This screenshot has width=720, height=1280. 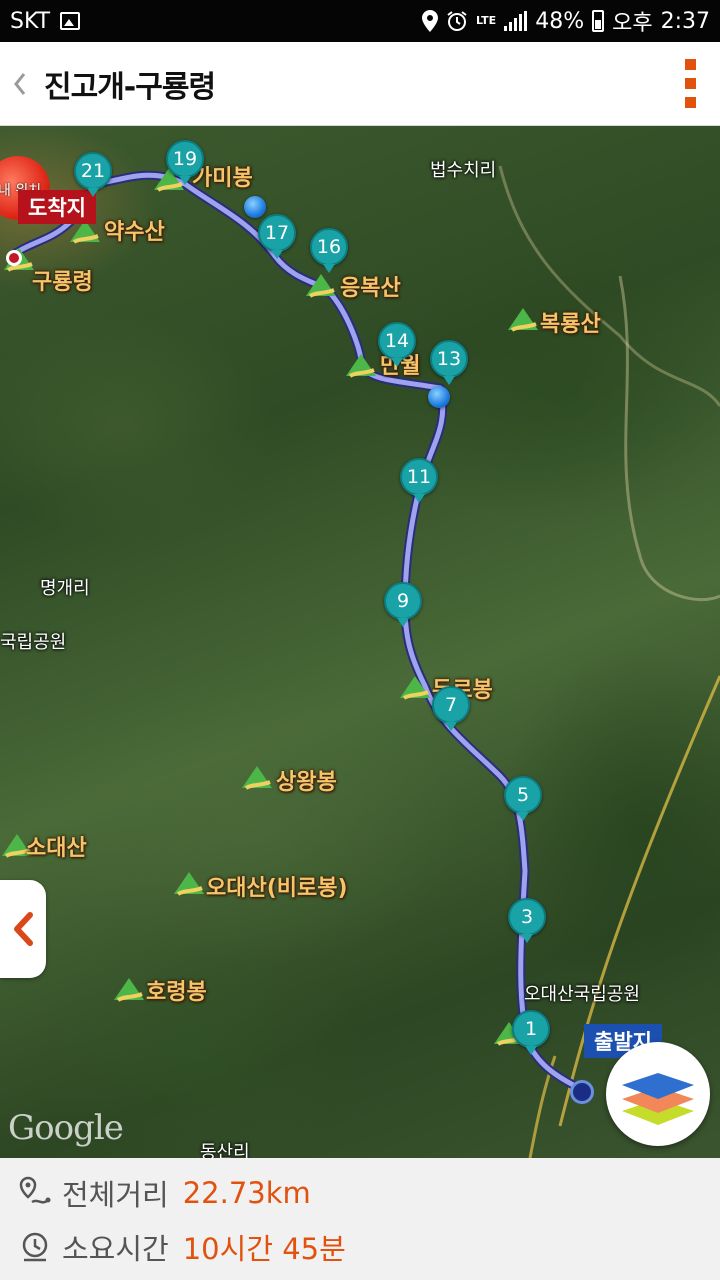 I want to click on arrival-flag: 도착지, so click(x=57, y=207).